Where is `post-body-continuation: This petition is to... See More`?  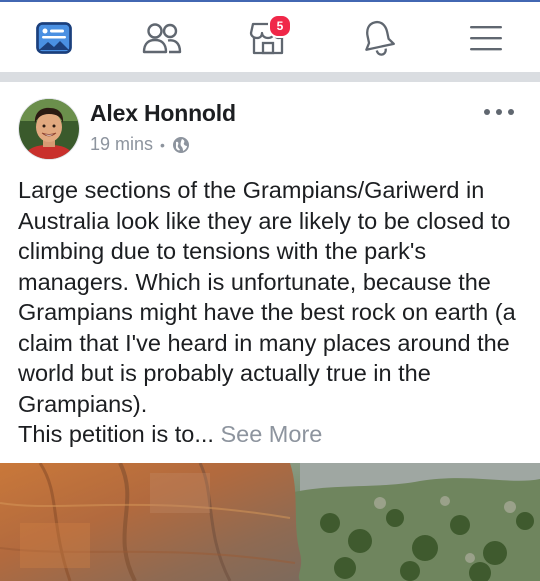 post-body-continuation: This petition is to... See More is located at coordinates (274, 434).